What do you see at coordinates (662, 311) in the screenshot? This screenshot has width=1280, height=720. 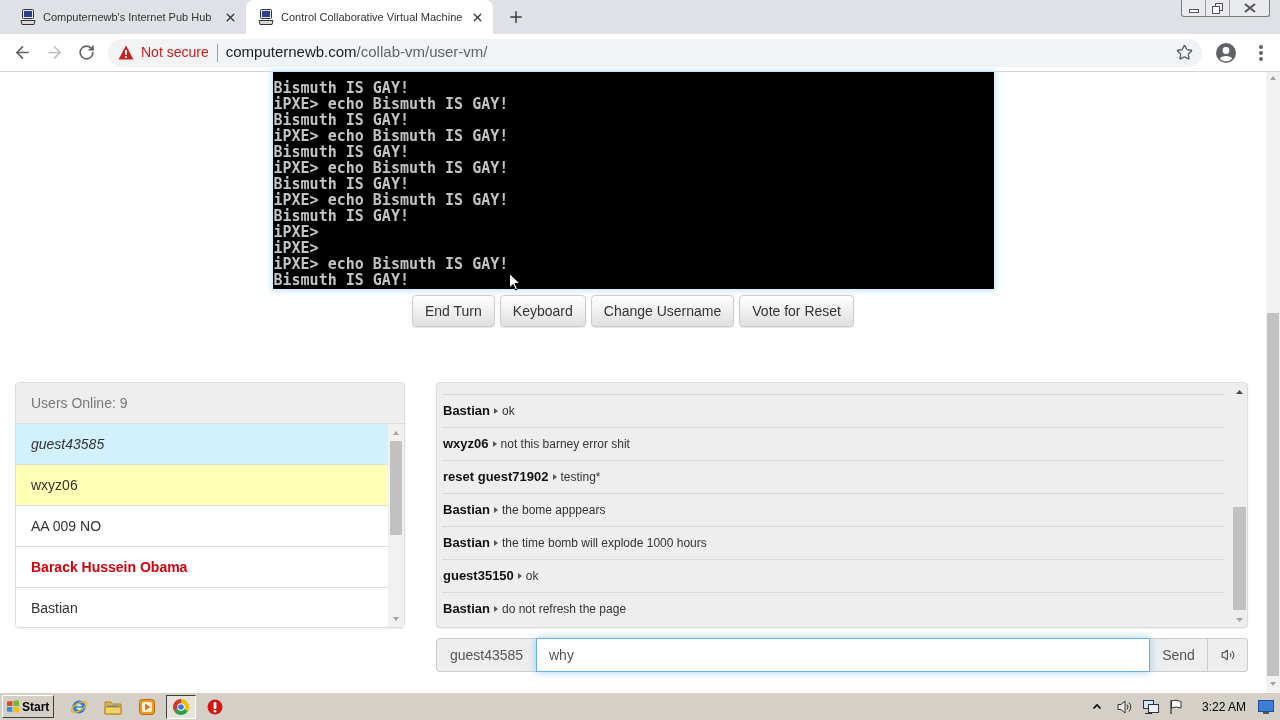 I see `vm-action-button: Change Username` at bounding box center [662, 311].